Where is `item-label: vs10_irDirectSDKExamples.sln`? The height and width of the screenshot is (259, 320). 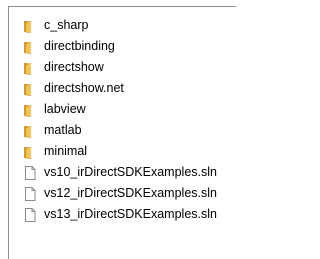 item-label: vs10_irDirectSDKExamples.sln is located at coordinates (130, 172).